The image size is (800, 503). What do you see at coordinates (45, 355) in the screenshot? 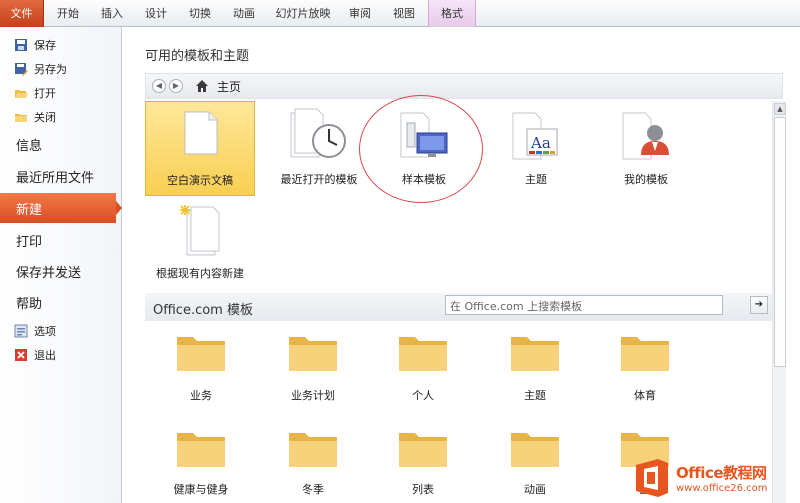
I see `nav-exit-label: 退出` at bounding box center [45, 355].